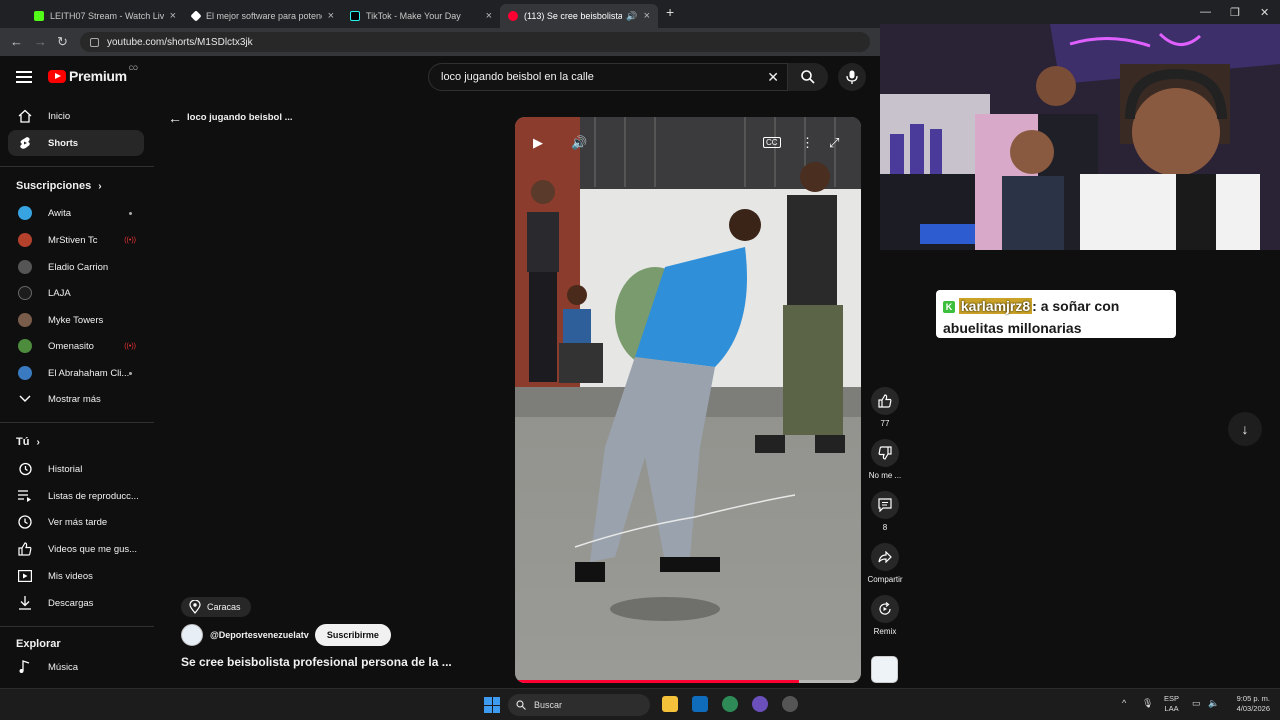 This screenshot has height=720, width=1280. I want to click on video-progress-bar, so click(688, 681).